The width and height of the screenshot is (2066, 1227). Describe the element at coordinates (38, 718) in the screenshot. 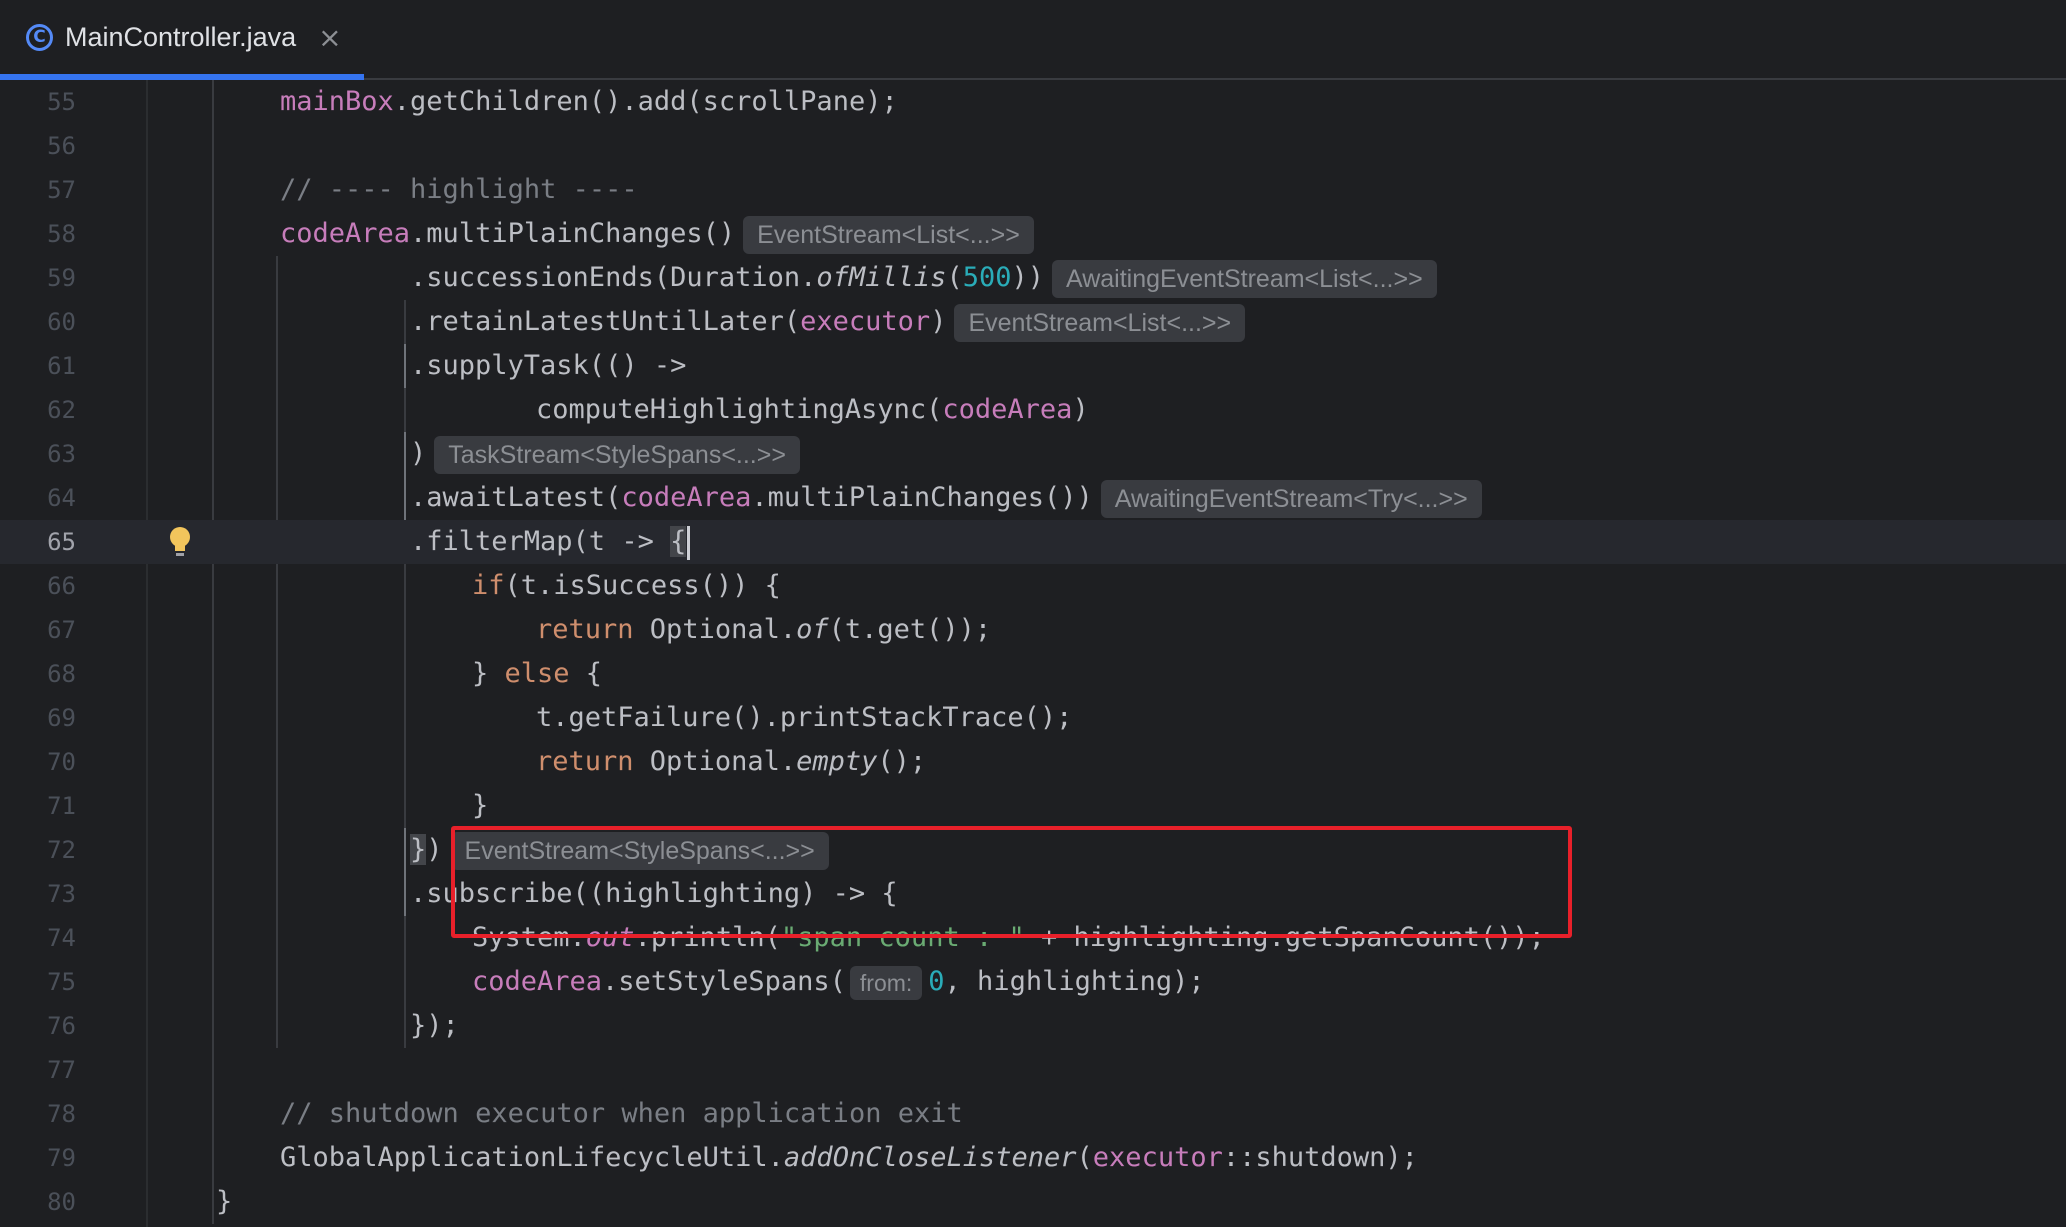

I see `line-number: 69` at that location.